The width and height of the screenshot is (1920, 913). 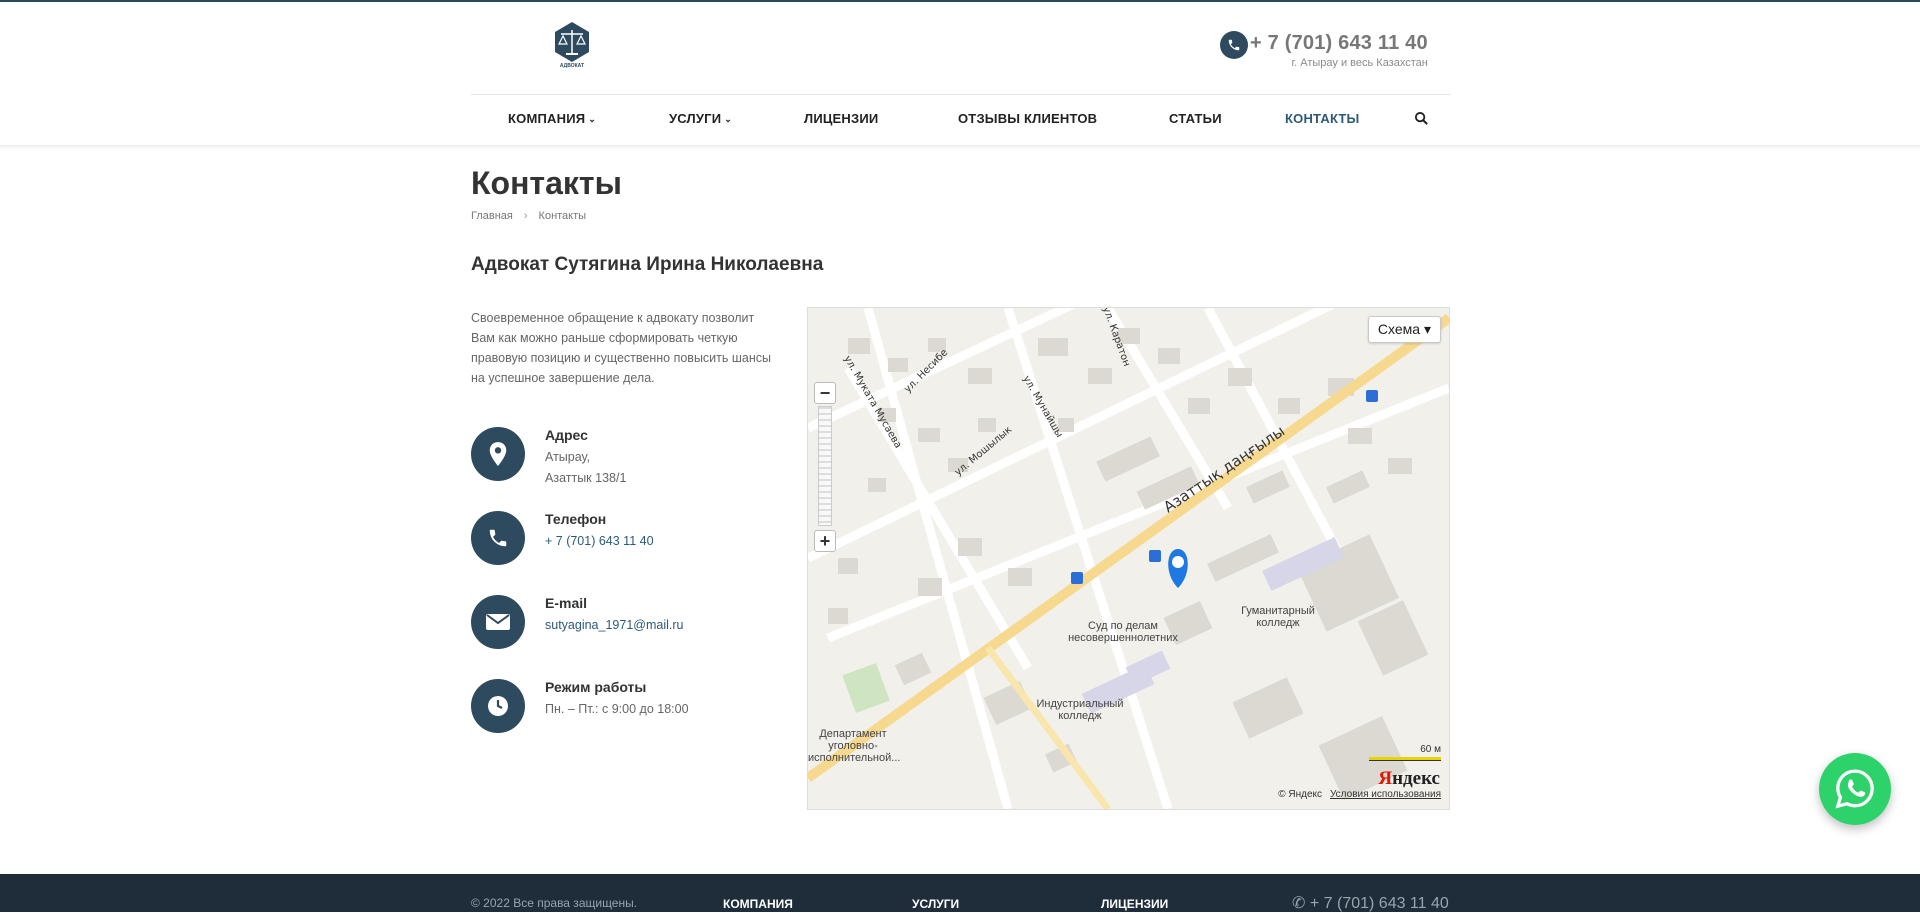 What do you see at coordinates (1339, 43) in the screenshot?
I see `header-phone-number: + 7 (701) 643 11 40` at bounding box center [1339, 43].